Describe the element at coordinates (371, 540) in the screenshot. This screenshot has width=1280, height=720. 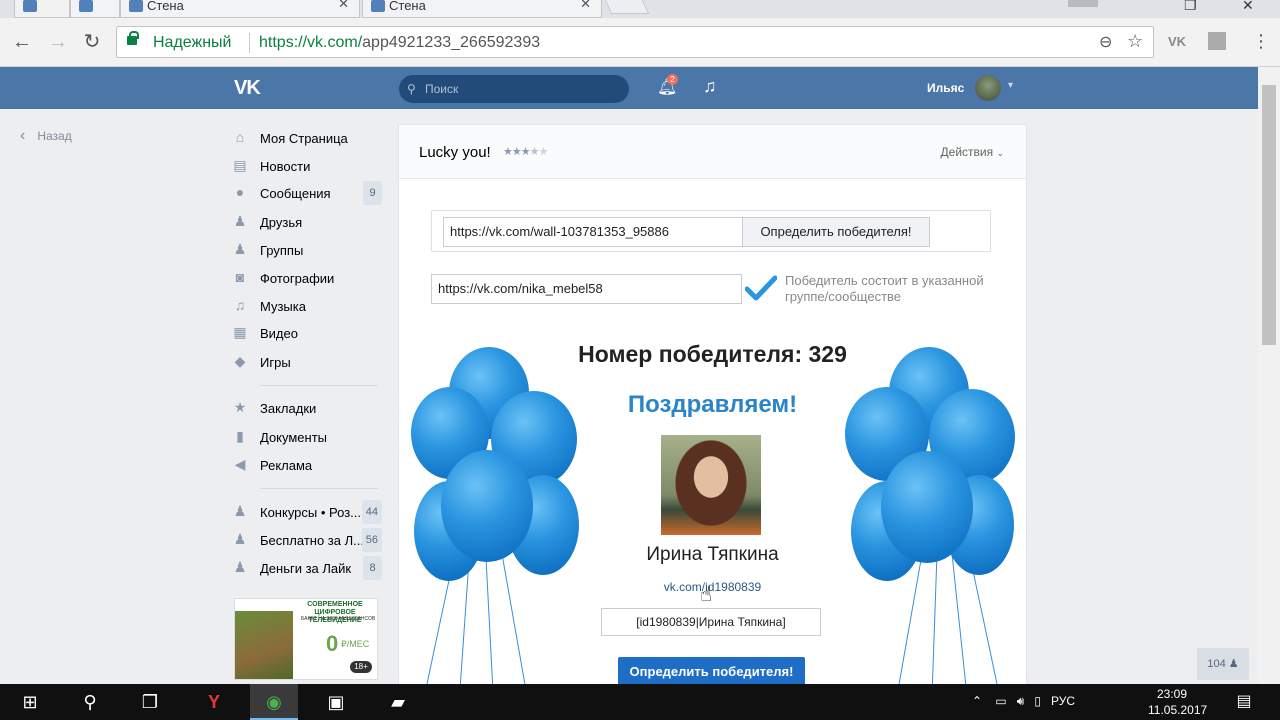
I see `count-badge: 56` at that location.